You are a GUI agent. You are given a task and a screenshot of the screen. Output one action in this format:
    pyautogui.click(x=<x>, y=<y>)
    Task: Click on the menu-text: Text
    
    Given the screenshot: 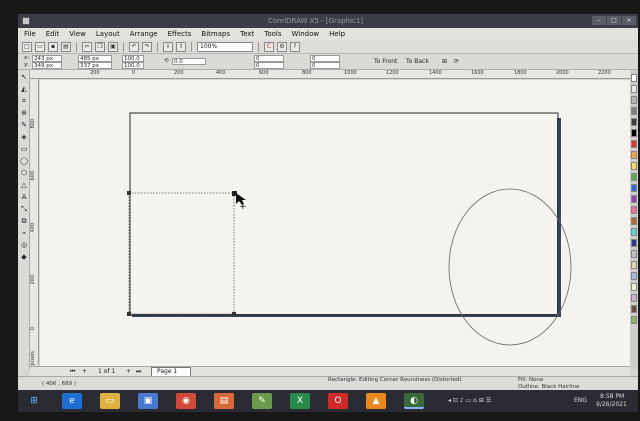 What is the action you would take?
    pyautogui.click(x=247, y=34)
    